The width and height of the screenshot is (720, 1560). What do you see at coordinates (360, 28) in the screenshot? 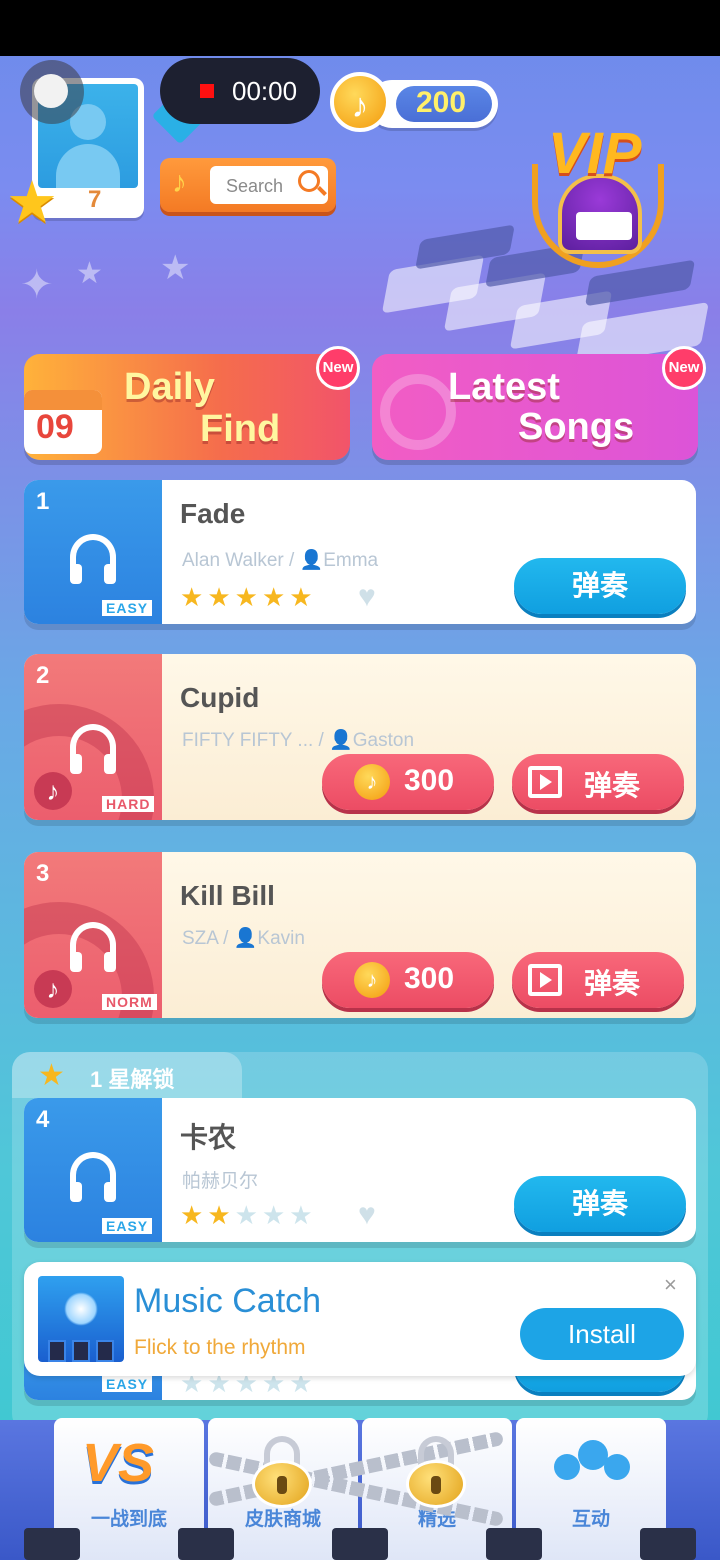
I see `status-bar` at bounding box center [360, 28].